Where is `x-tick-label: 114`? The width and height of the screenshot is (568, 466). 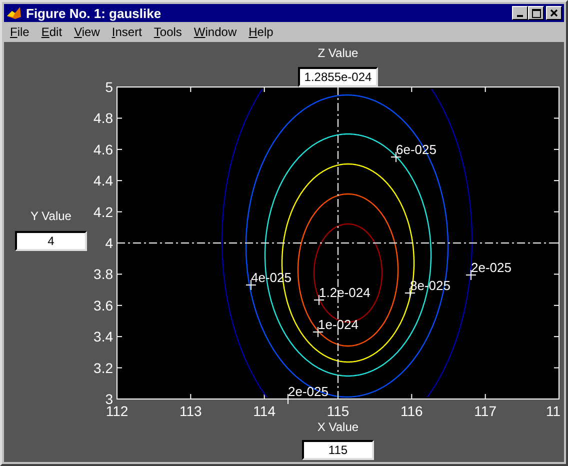 x-tick-label: 114 is located at coordinates (264, 411).